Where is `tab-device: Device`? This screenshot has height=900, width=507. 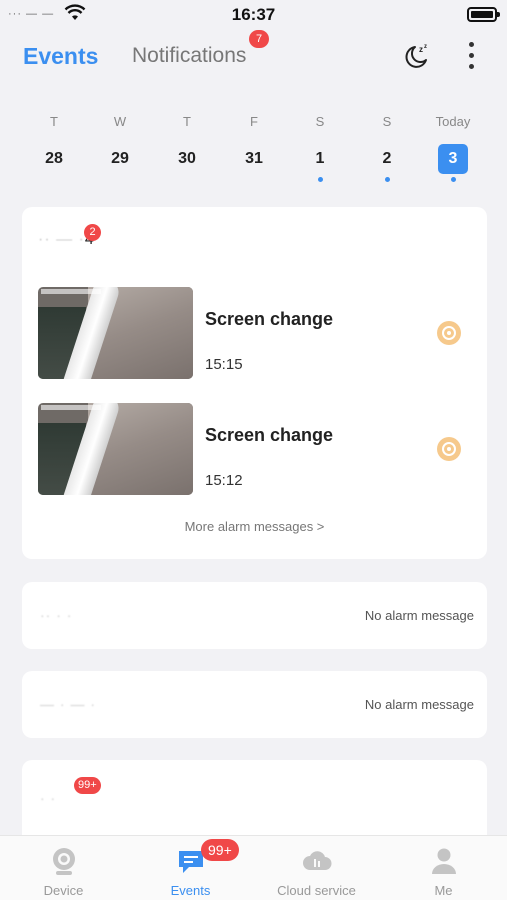
tab-device: Device is located at coordinates (63, 868).